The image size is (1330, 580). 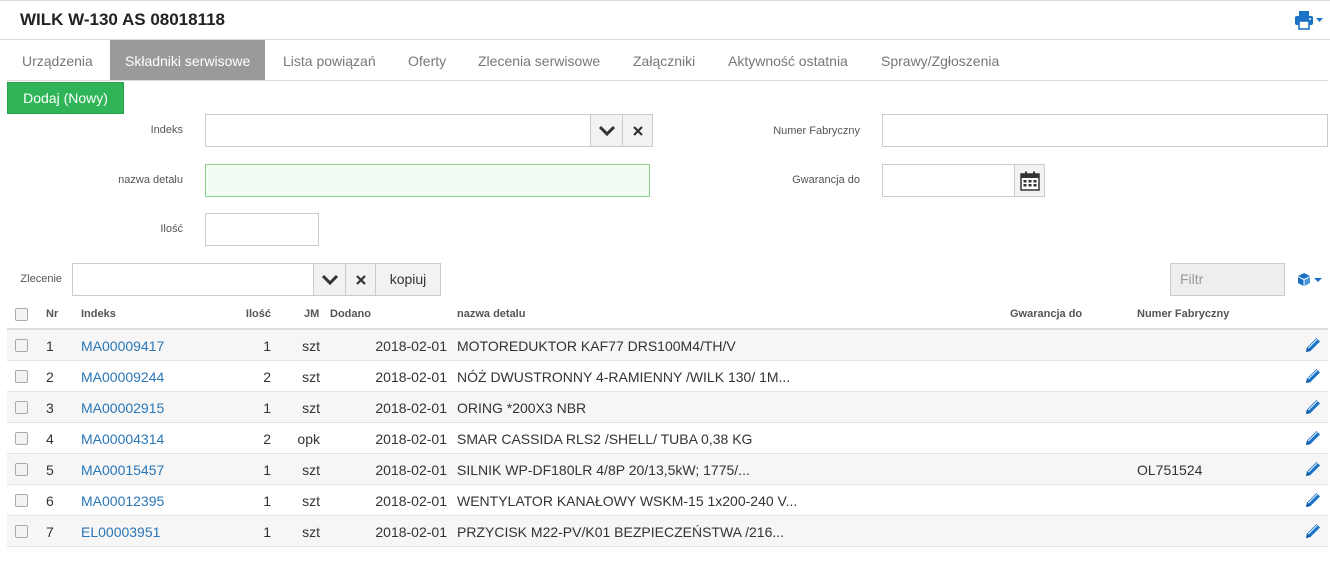 What do you see at coordinates (539, 60) in the screenshot?
I see `tab-zlecenia-serwisowe: Zlecenia serwisowe` at bounding box center [539, 60].